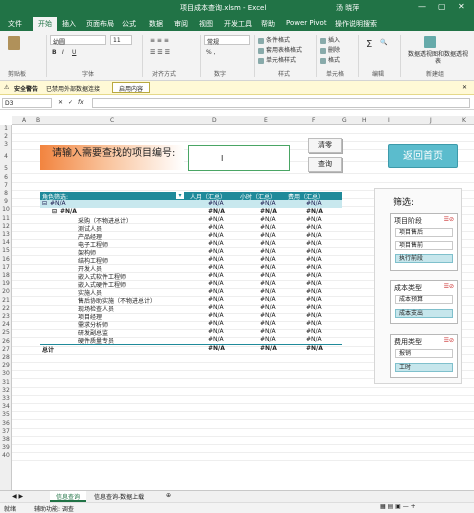  What do you see at coordinates (131, 87) in the screenshot?
I see `enable-content-button: 启用内容` at bounding box center [131, 87].